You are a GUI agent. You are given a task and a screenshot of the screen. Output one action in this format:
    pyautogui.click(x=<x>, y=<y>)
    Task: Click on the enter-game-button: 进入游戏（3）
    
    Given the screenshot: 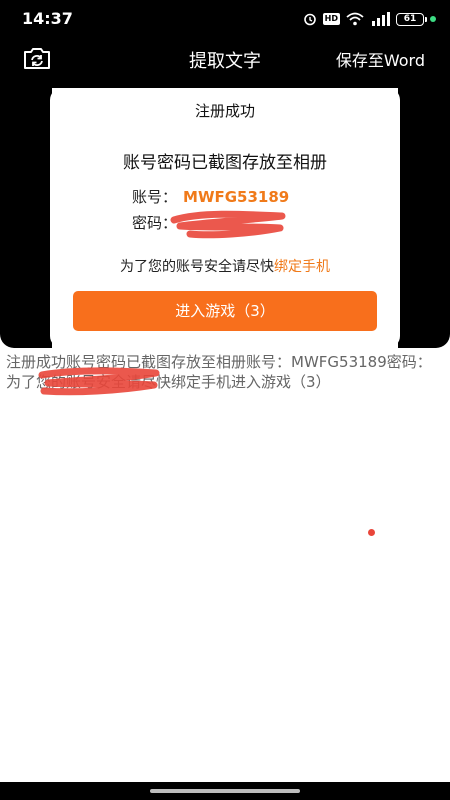 What is the action you would take?
    pyautogui.click(x=225, y=311)
    